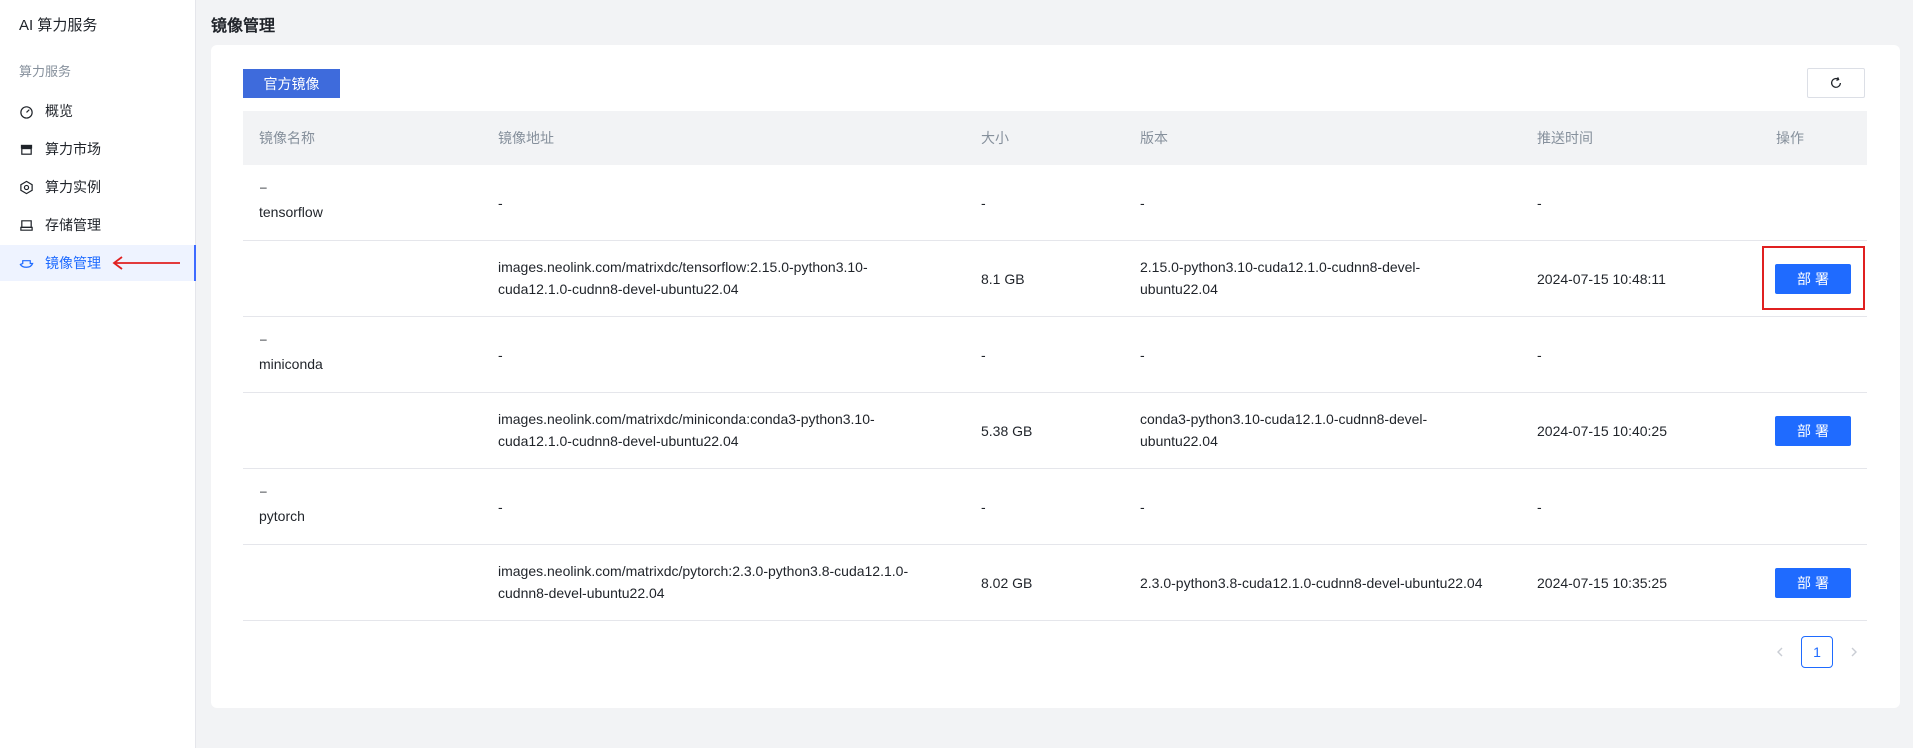  I want to click on column-header-name: 镜像名称, so click(287, 138).